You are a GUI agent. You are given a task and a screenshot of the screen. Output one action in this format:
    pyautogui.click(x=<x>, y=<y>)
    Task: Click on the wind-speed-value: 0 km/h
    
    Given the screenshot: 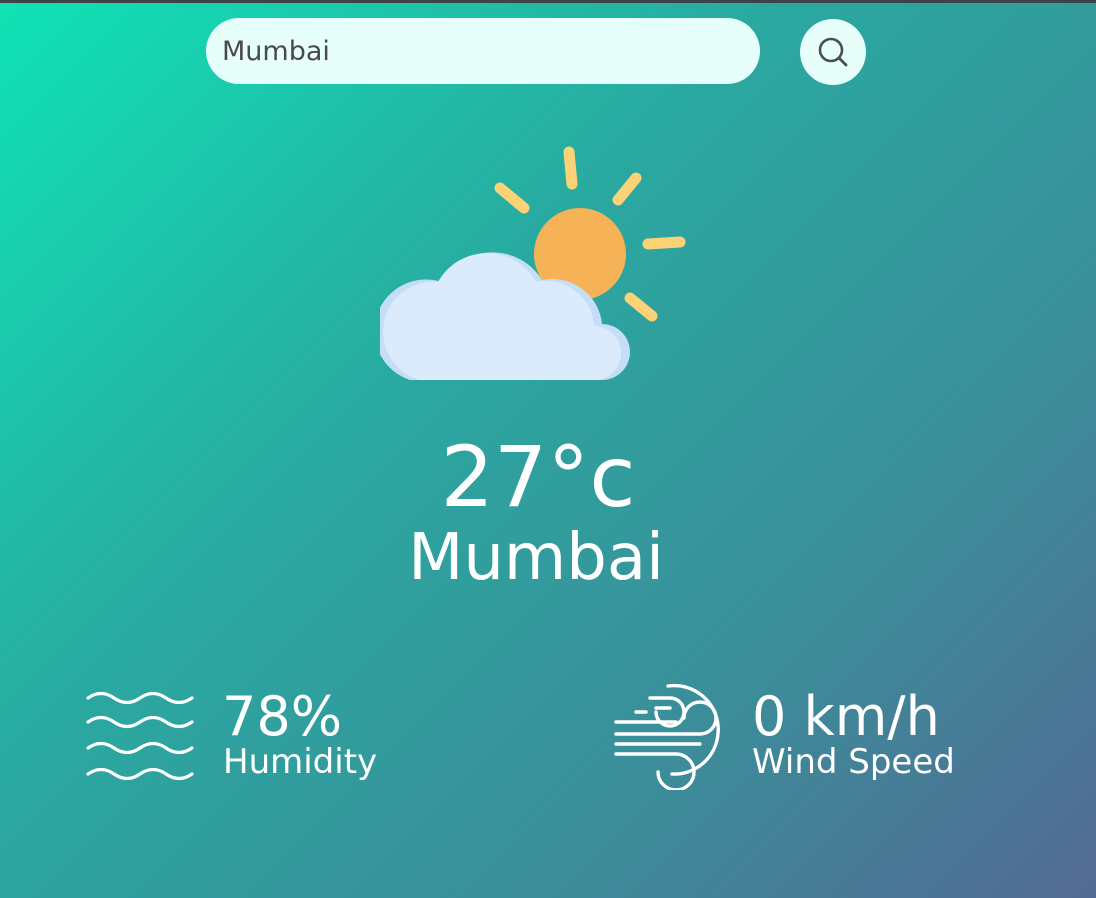 What is the action you would take?
    pyautogui.click(x=846, y=716)
    